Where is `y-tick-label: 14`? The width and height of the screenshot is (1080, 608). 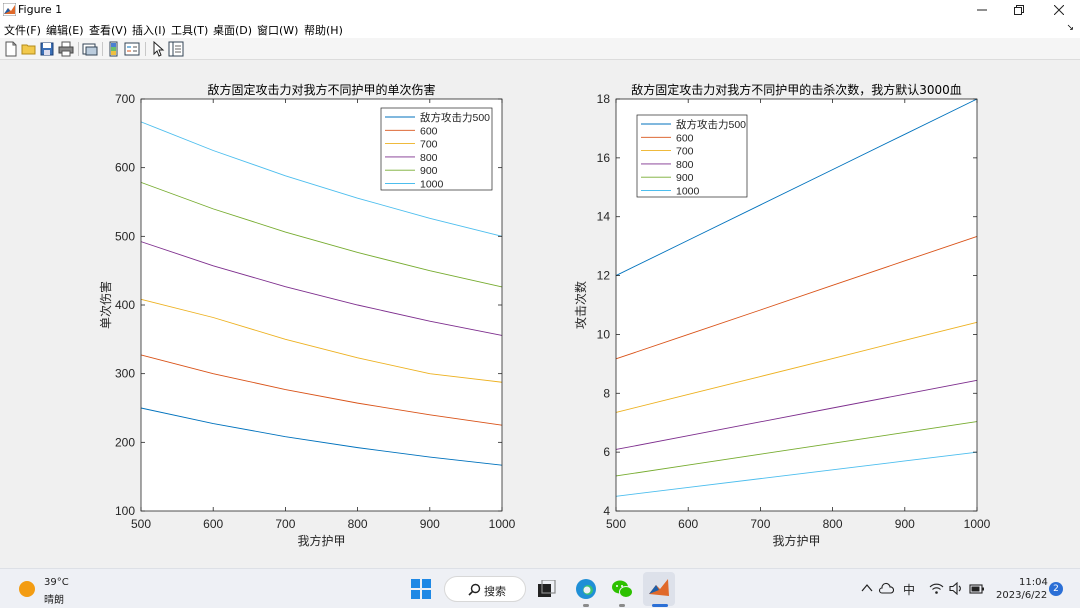
y-tick-label: 14 is located at coordinates (604, 217).